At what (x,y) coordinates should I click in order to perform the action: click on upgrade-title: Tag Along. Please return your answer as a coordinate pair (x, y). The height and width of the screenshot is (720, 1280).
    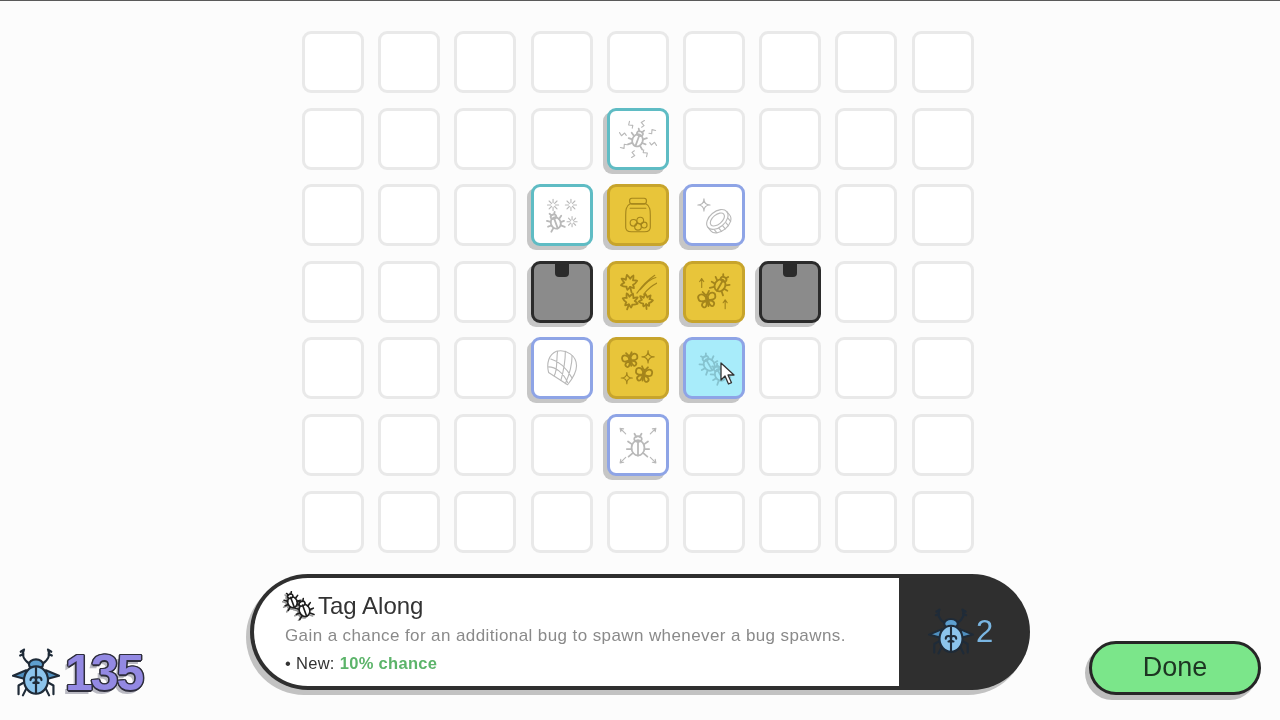
    Looking at the image, I should click on (371, 605).